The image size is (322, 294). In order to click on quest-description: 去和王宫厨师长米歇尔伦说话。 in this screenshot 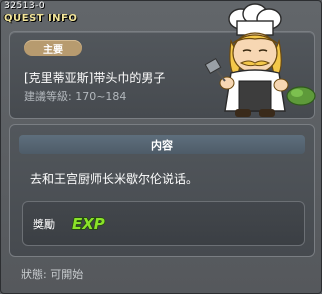, I will do `click(114, 179)`.